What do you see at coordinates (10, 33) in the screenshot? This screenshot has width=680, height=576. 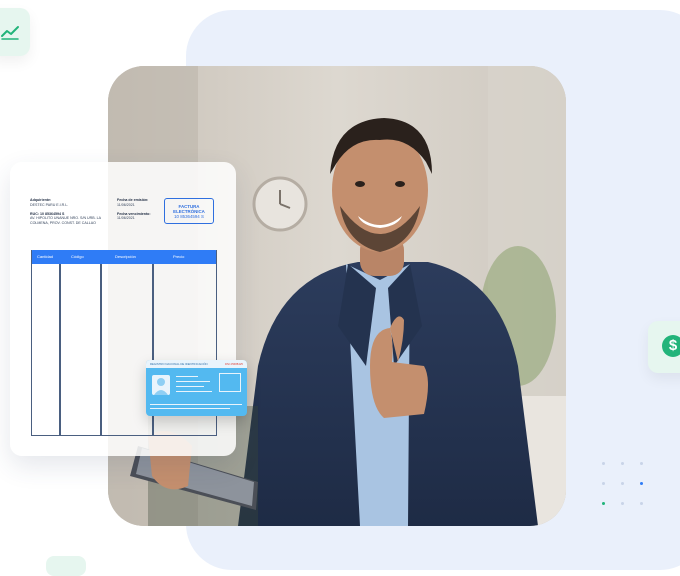 I see `trend-up-icon` at bounding box center [10, 33].